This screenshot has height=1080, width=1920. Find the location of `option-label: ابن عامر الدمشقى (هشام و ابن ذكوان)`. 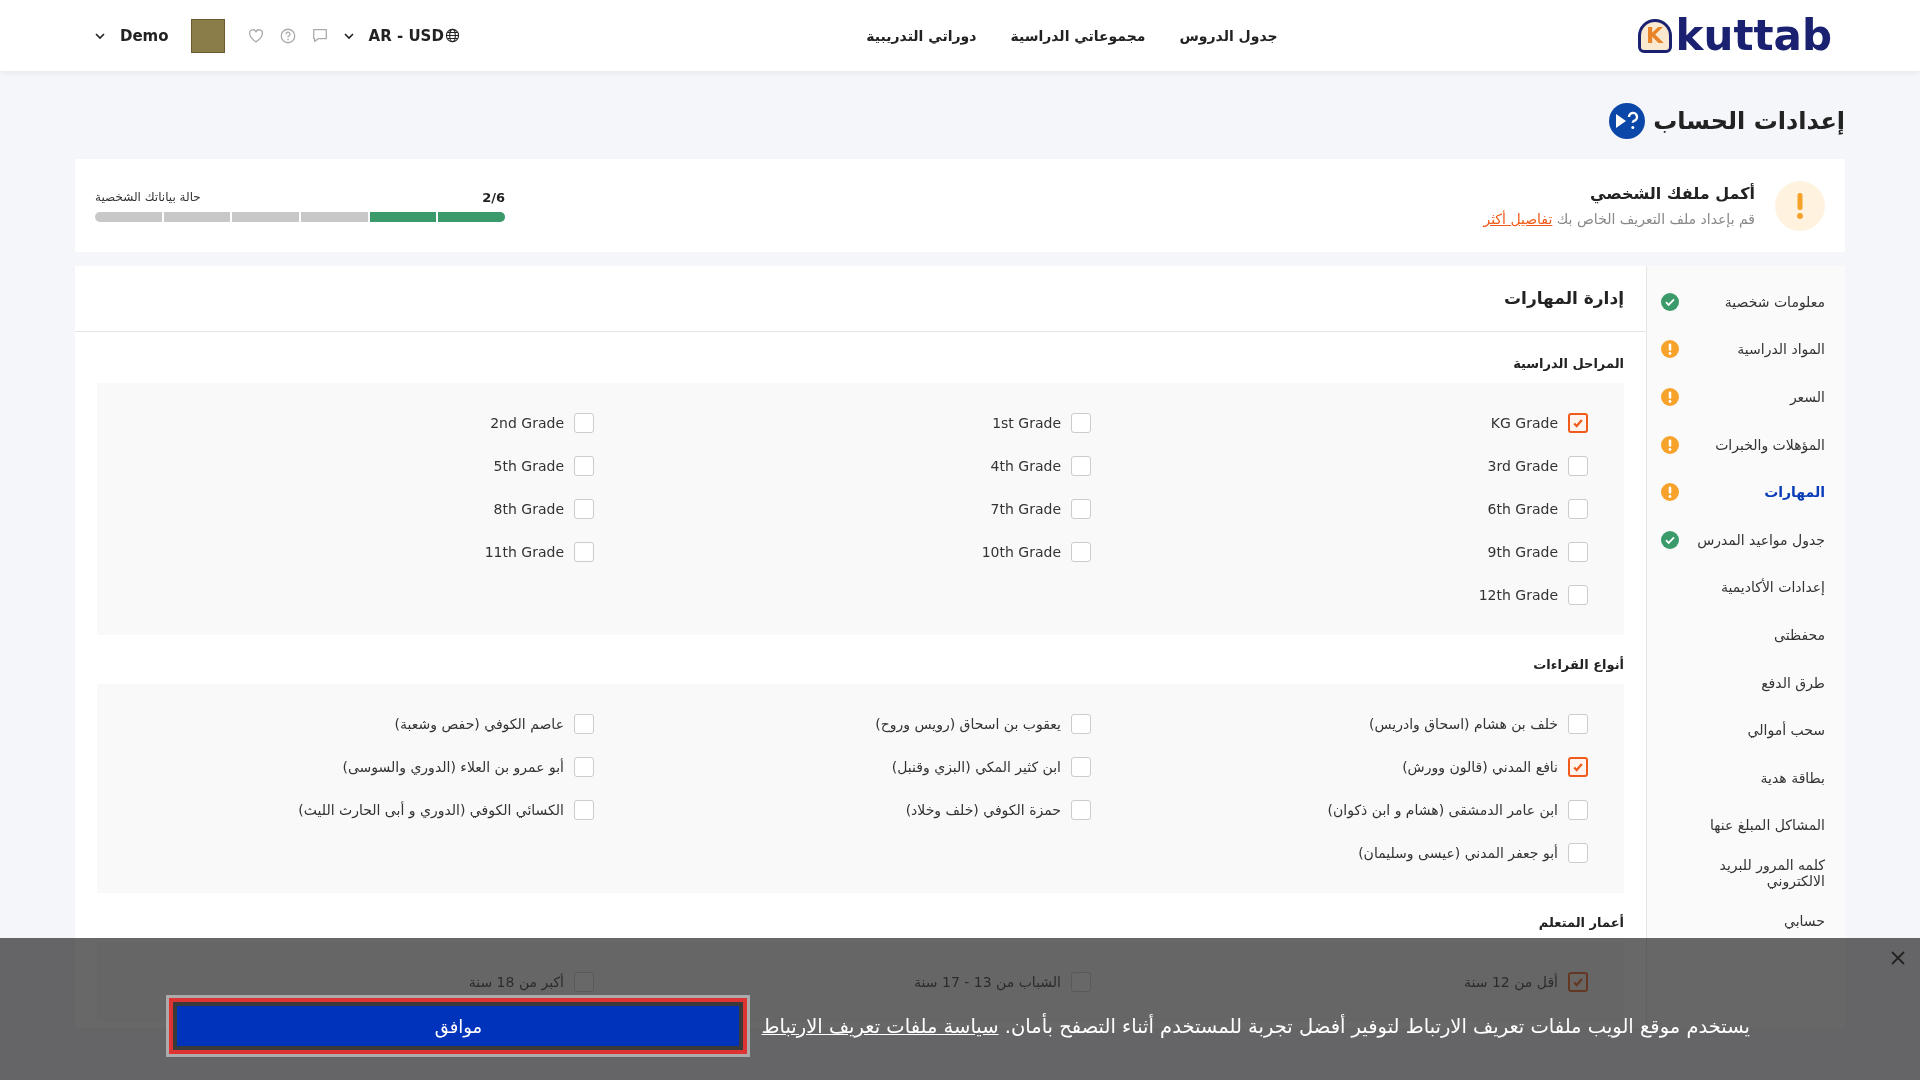

option-label: ابن عامر الدمشقى (هشام و ابن ذكوان) is located at coordinates (1442, 810).